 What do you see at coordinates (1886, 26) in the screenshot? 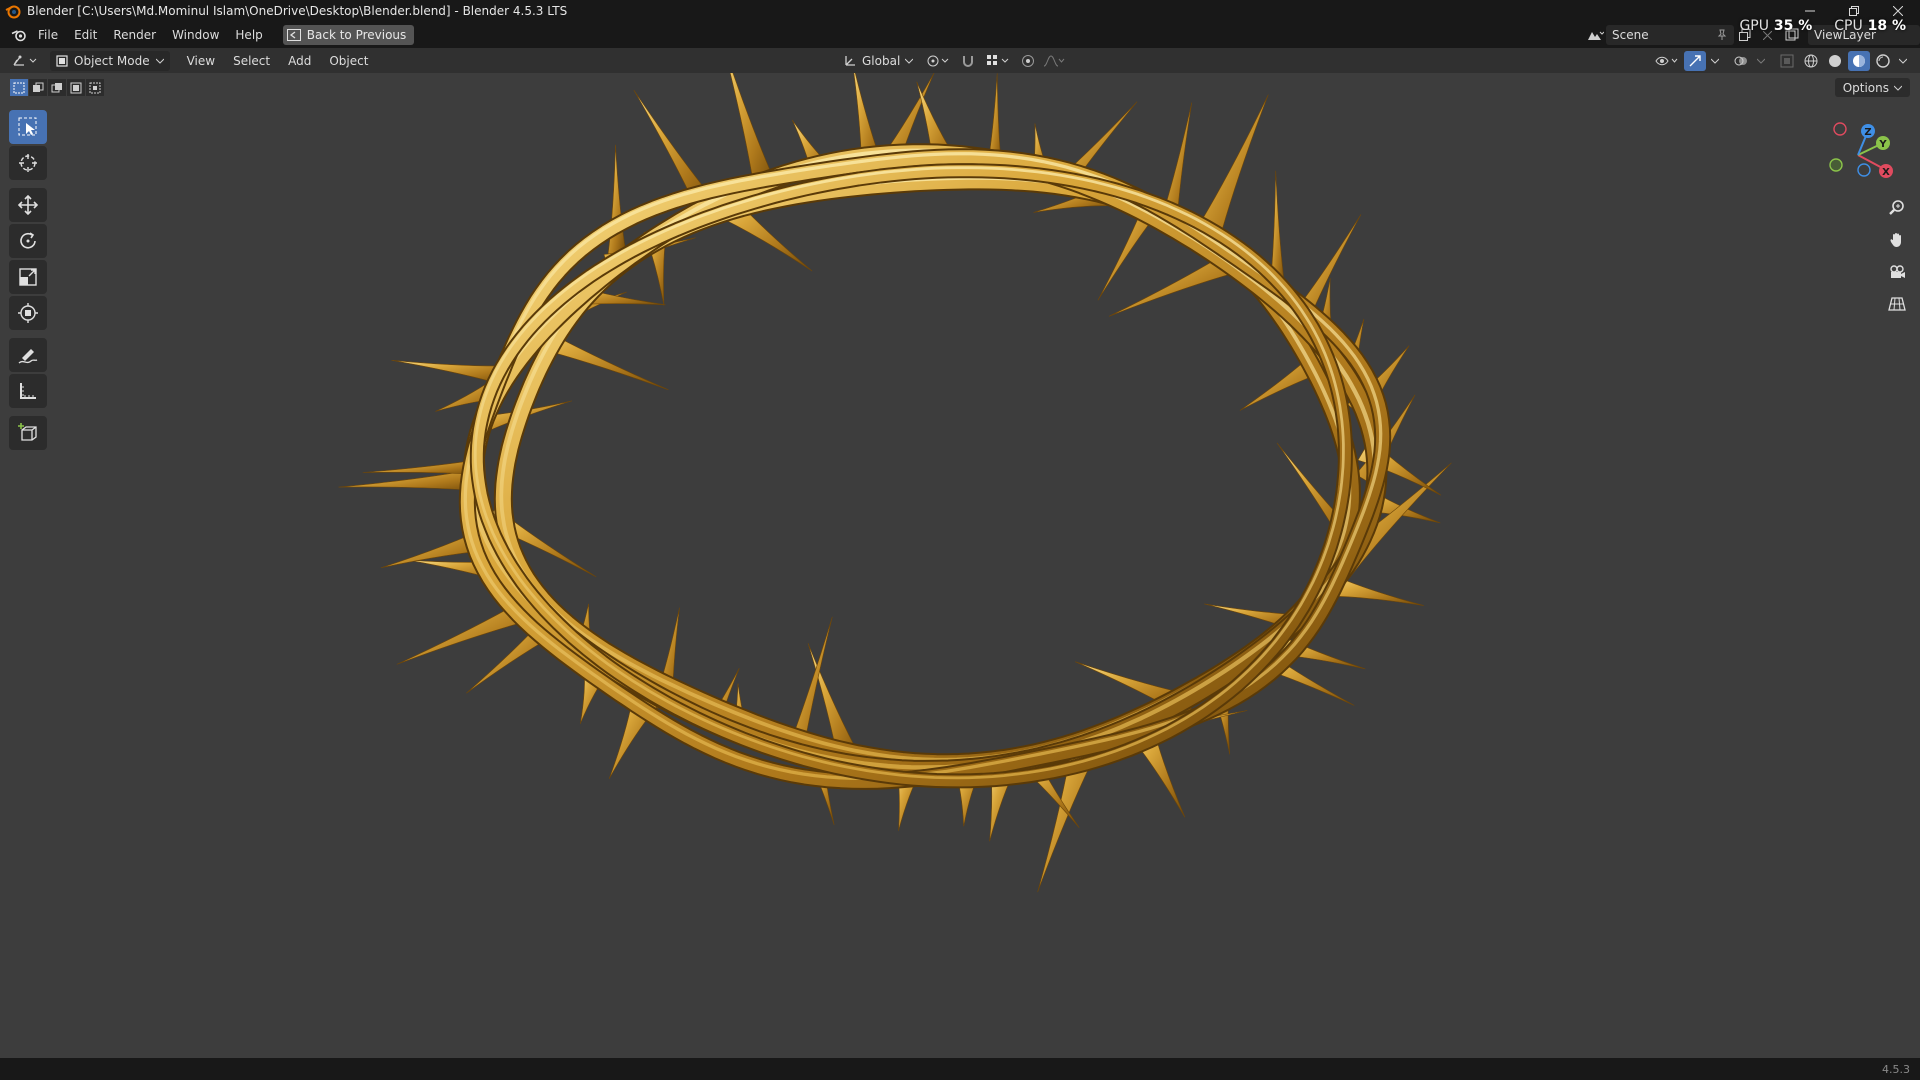
I see `cpu-value: 18 %` at bounding box center [1886, 26].